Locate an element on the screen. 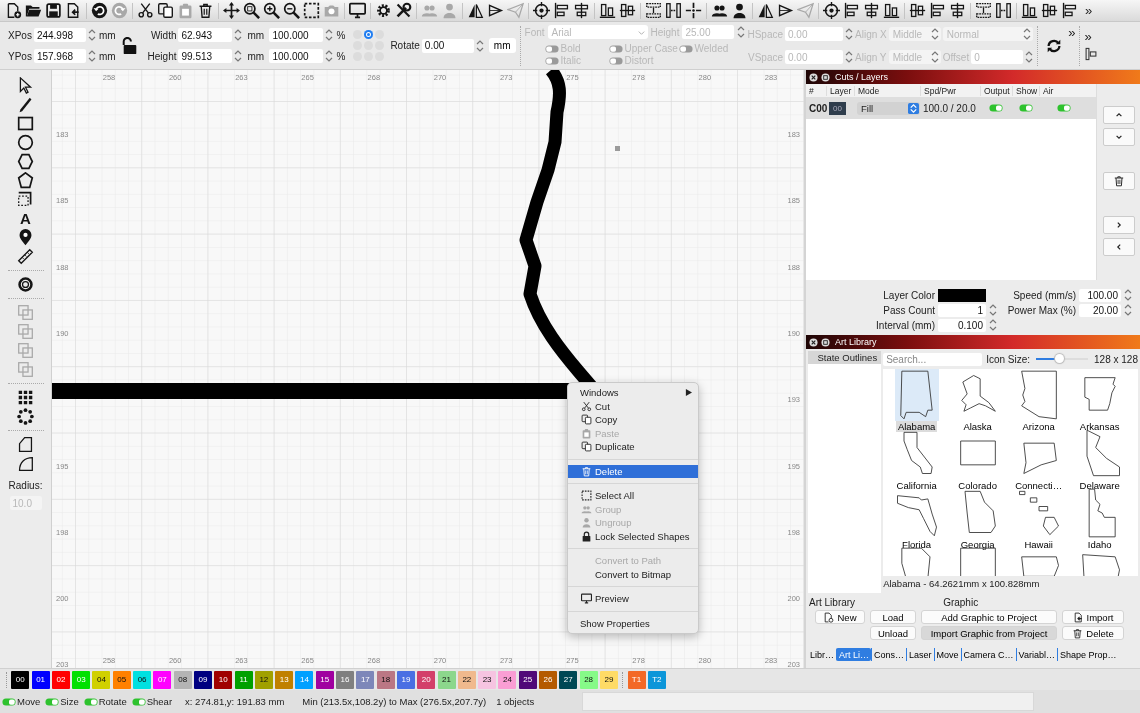 The image size is (1140, 713). origin-point is located at coordinates (369, 34).